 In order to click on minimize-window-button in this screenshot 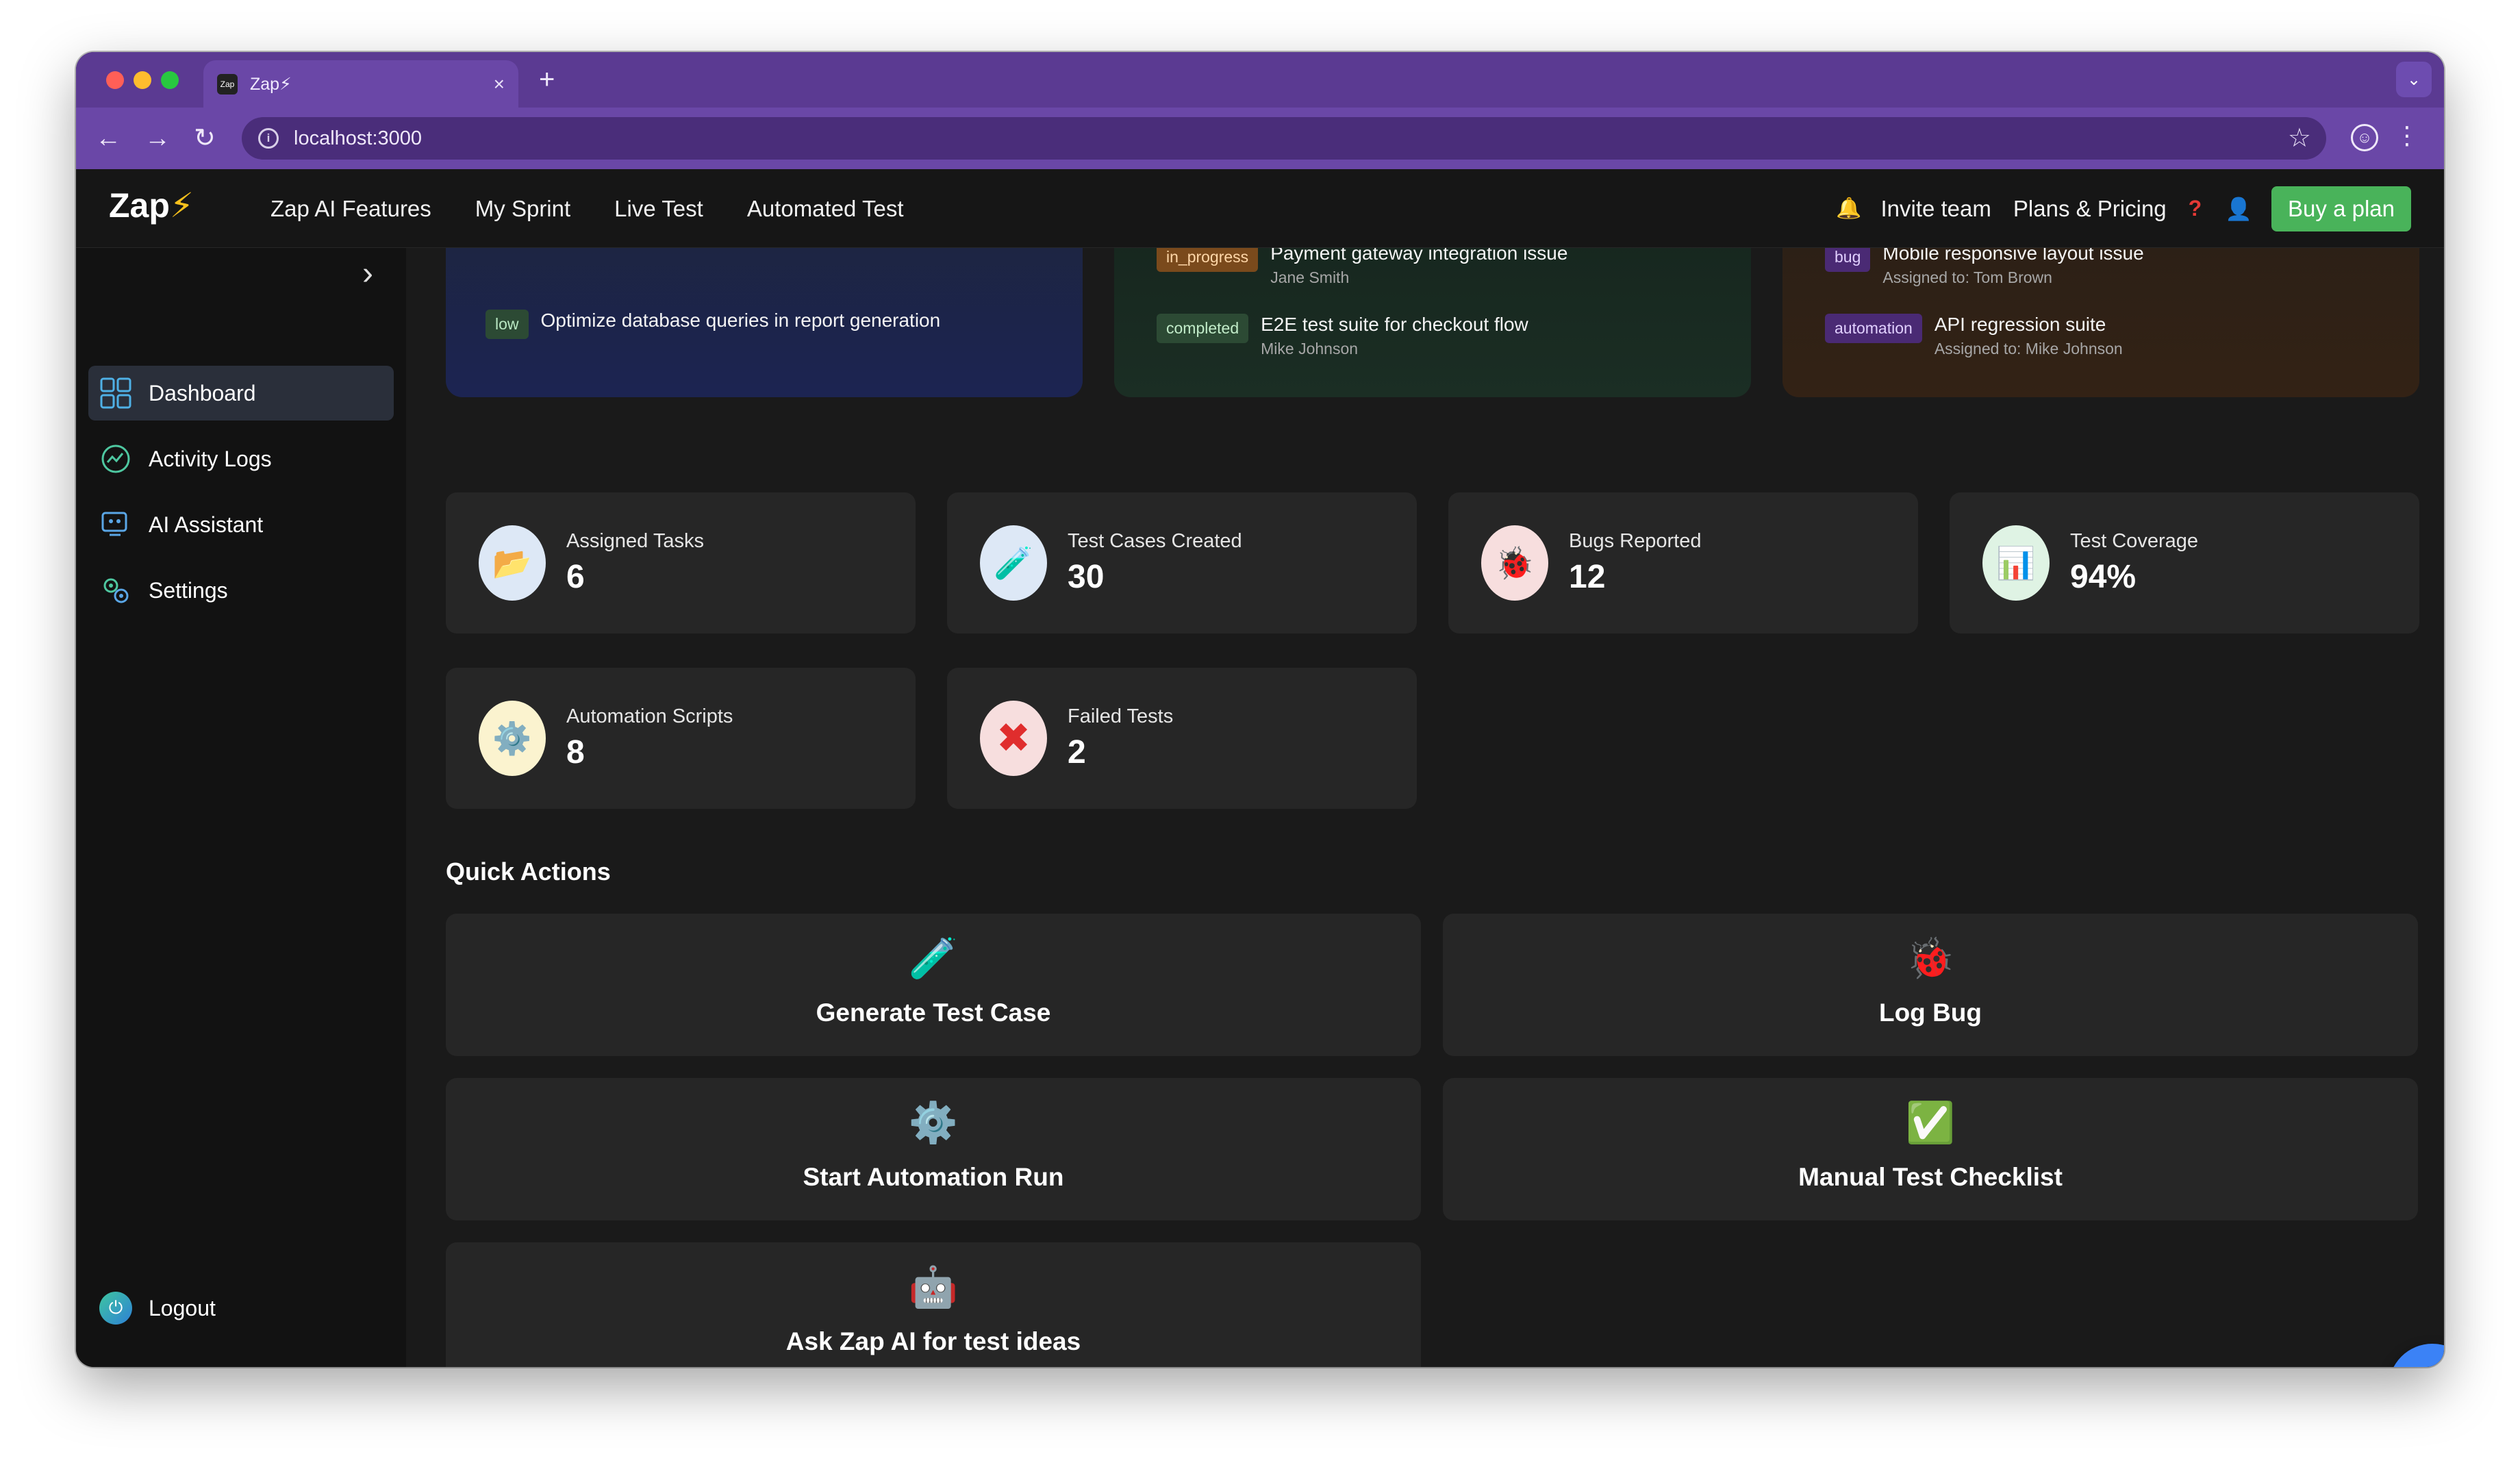, I will do `click(142, 80)`.